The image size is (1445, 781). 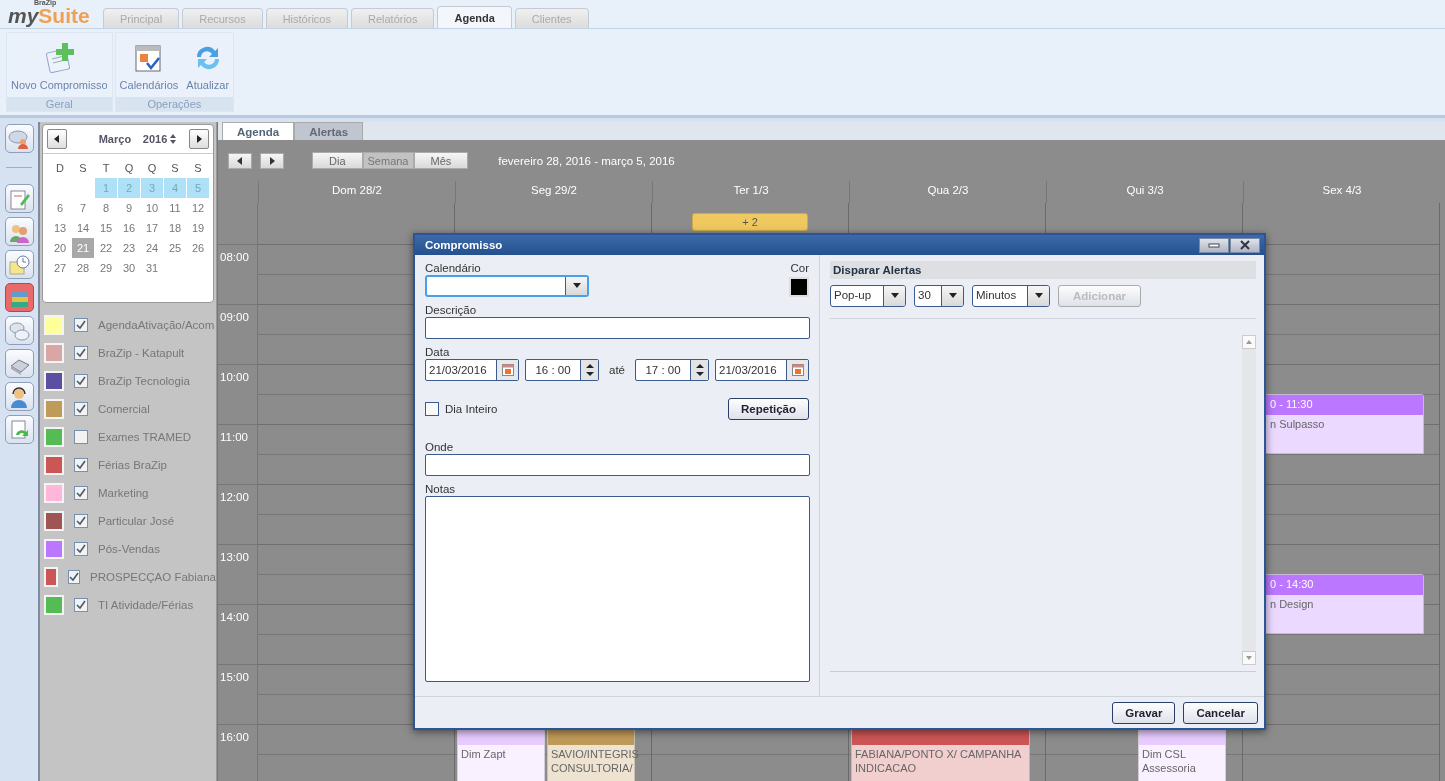 What do you see at coordinates (1043, 270) in the screenshot?
I see `section-header: Disparar Alertas` at bounding box center [1043, 270].